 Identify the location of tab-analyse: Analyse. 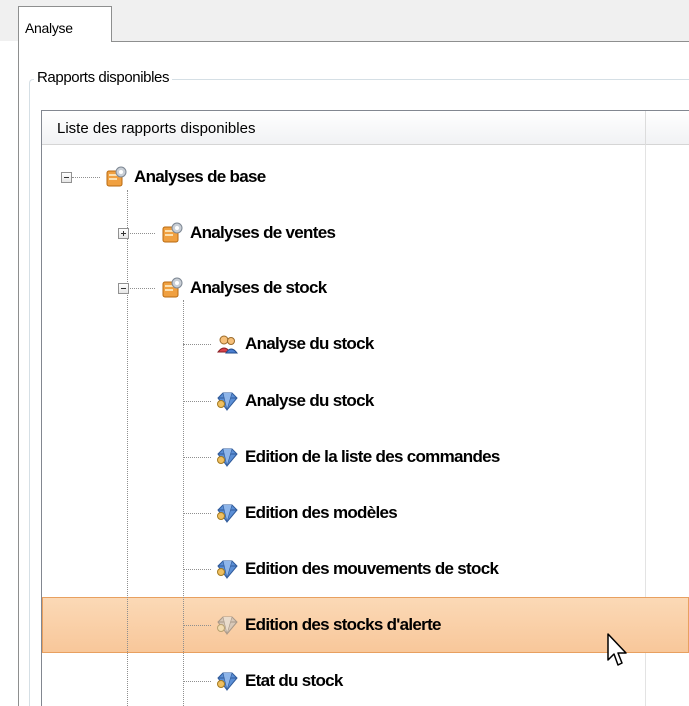
(65, 24).